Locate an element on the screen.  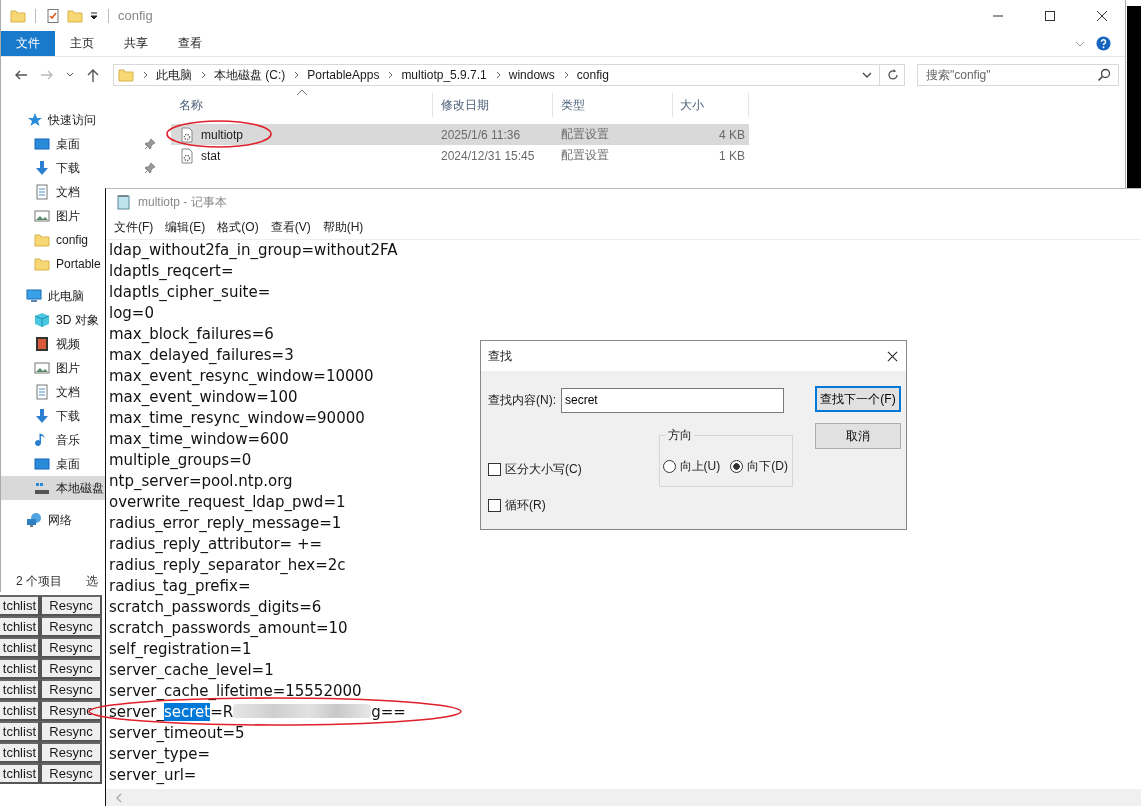
nav-item: 网络 is located at coordinates (53, 520).